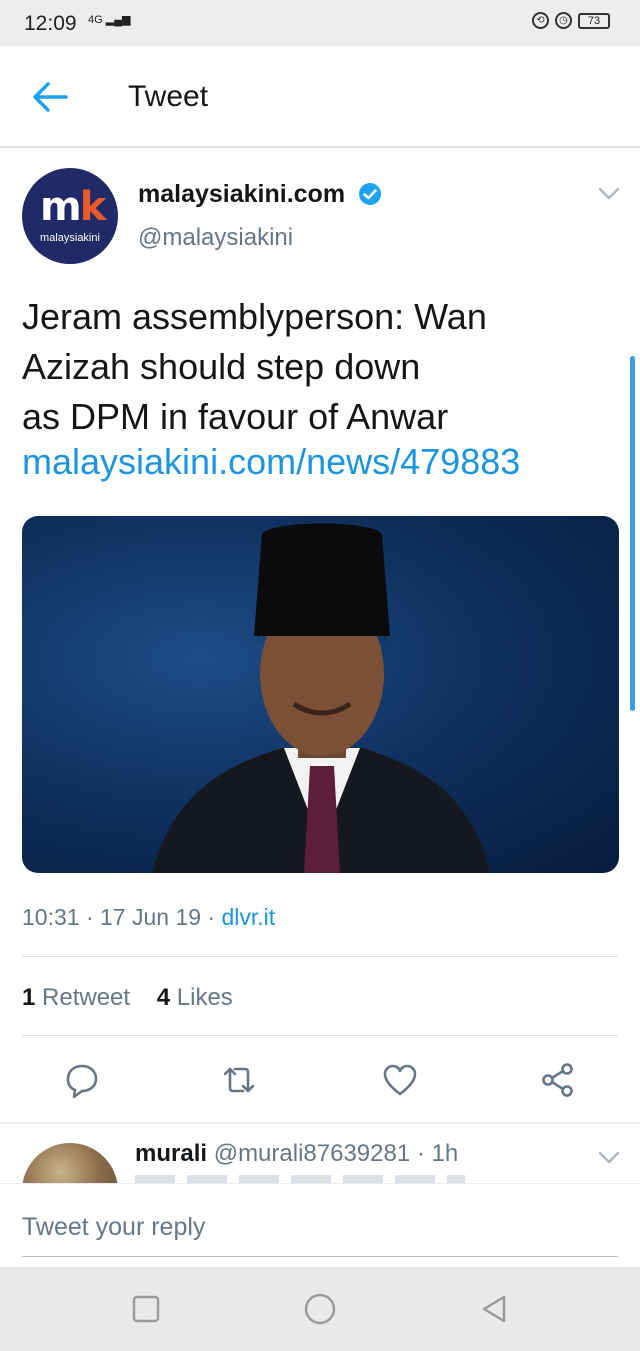 Image resolution: width=640 pixels, height=1351 pixels. I want to click on reply-input, so click(320, 1227).